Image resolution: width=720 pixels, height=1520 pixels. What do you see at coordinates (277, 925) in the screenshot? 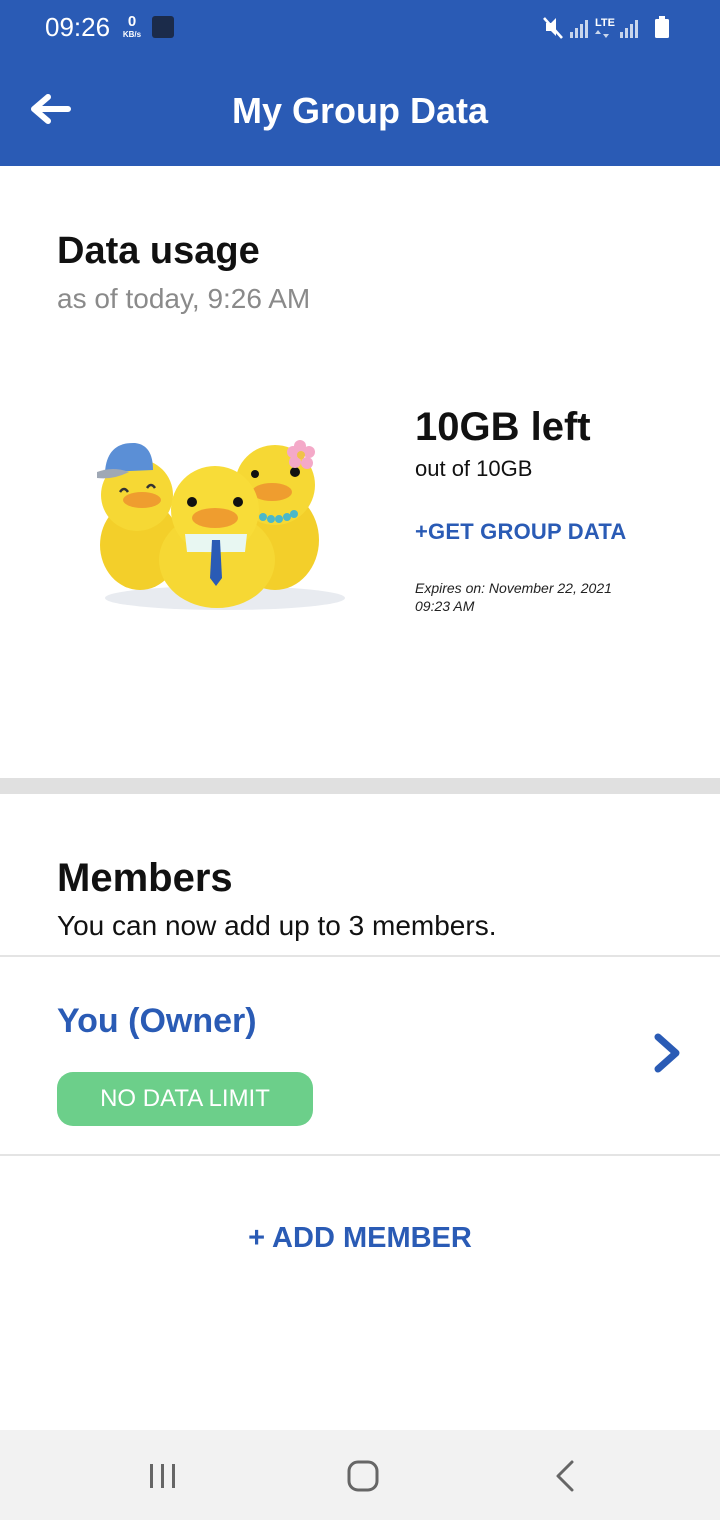
I see `members-subtitle: You can now add up to 3 members.` at bounding box center [277, 925].